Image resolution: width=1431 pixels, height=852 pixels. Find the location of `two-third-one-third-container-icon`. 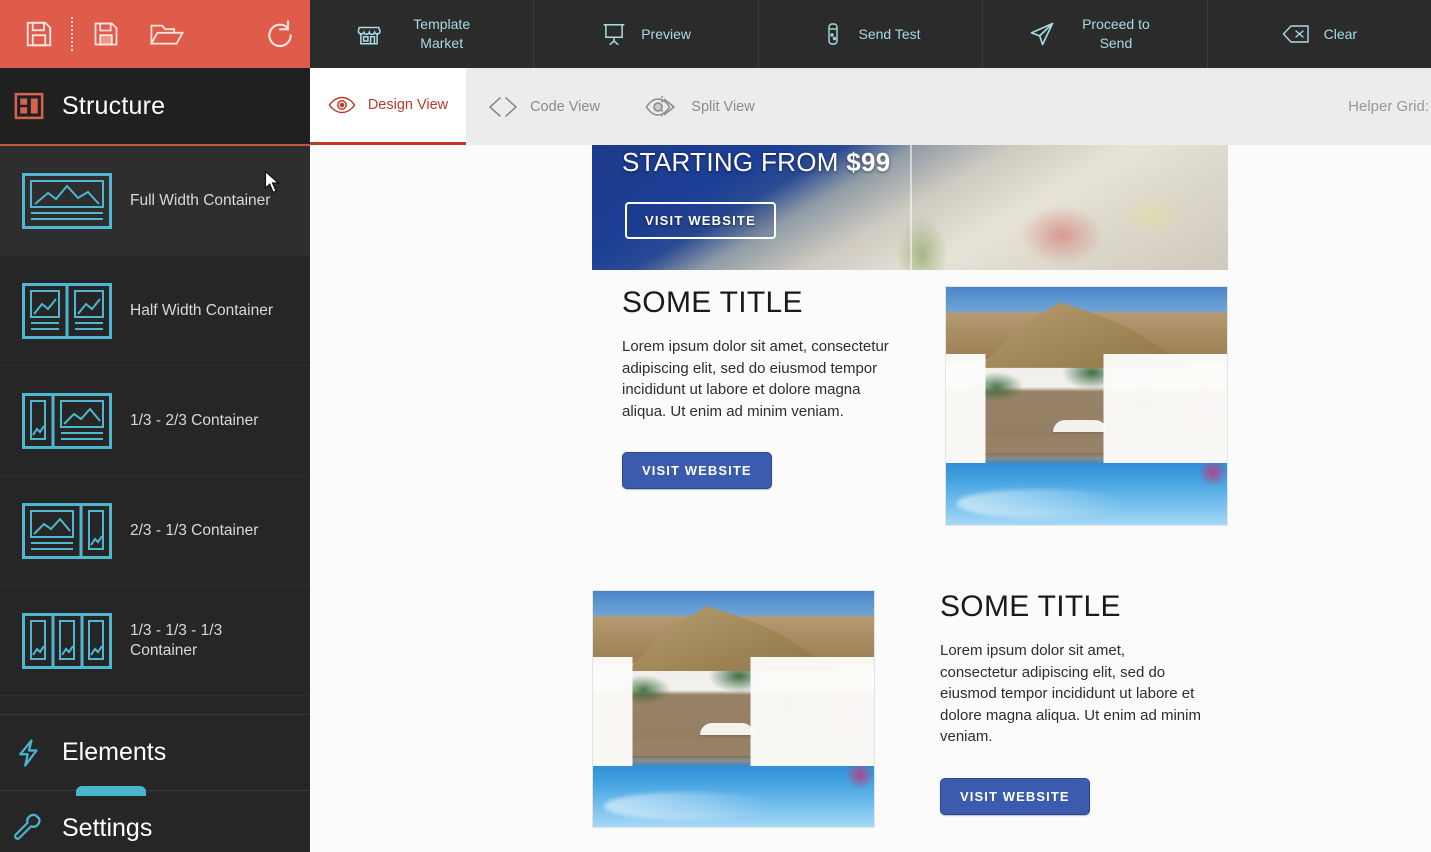

two-third-one-third-container-icon is located at coordinates (67, 530).